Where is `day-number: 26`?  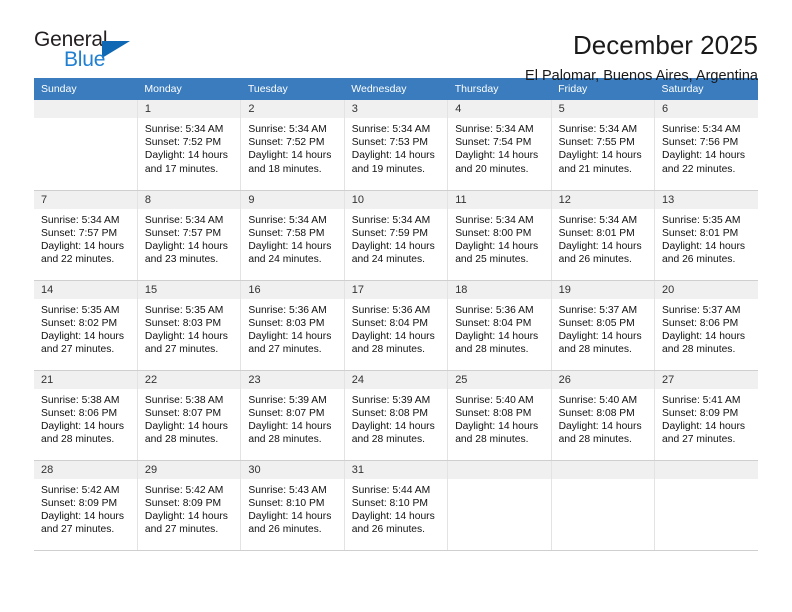 day-number: 26 is located at coordinates (603, 379).